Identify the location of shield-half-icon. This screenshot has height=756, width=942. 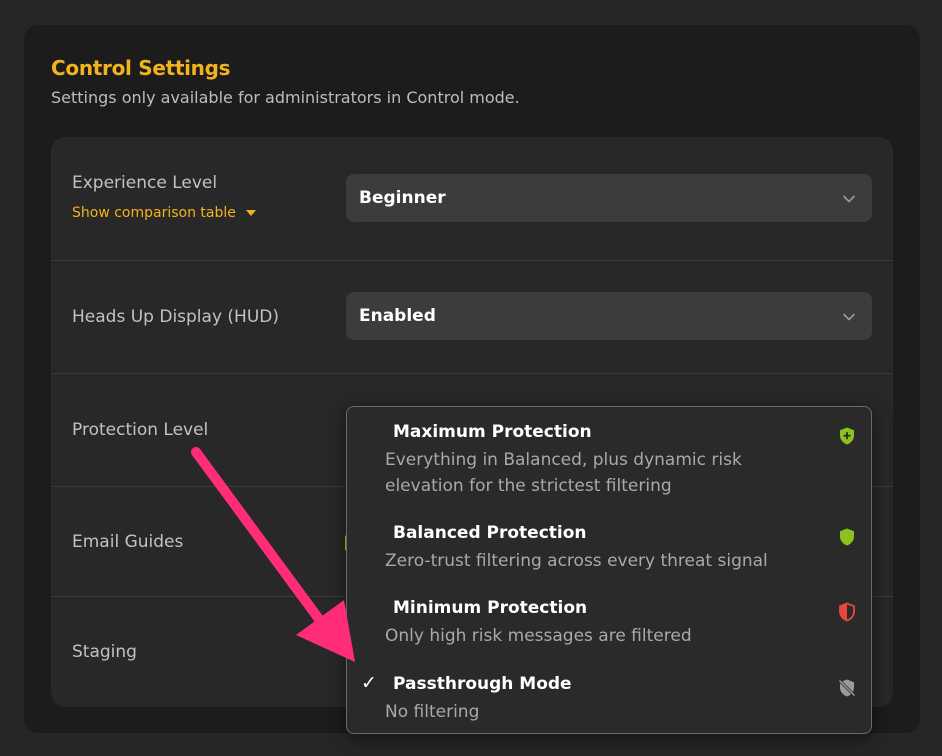
(847, 612).